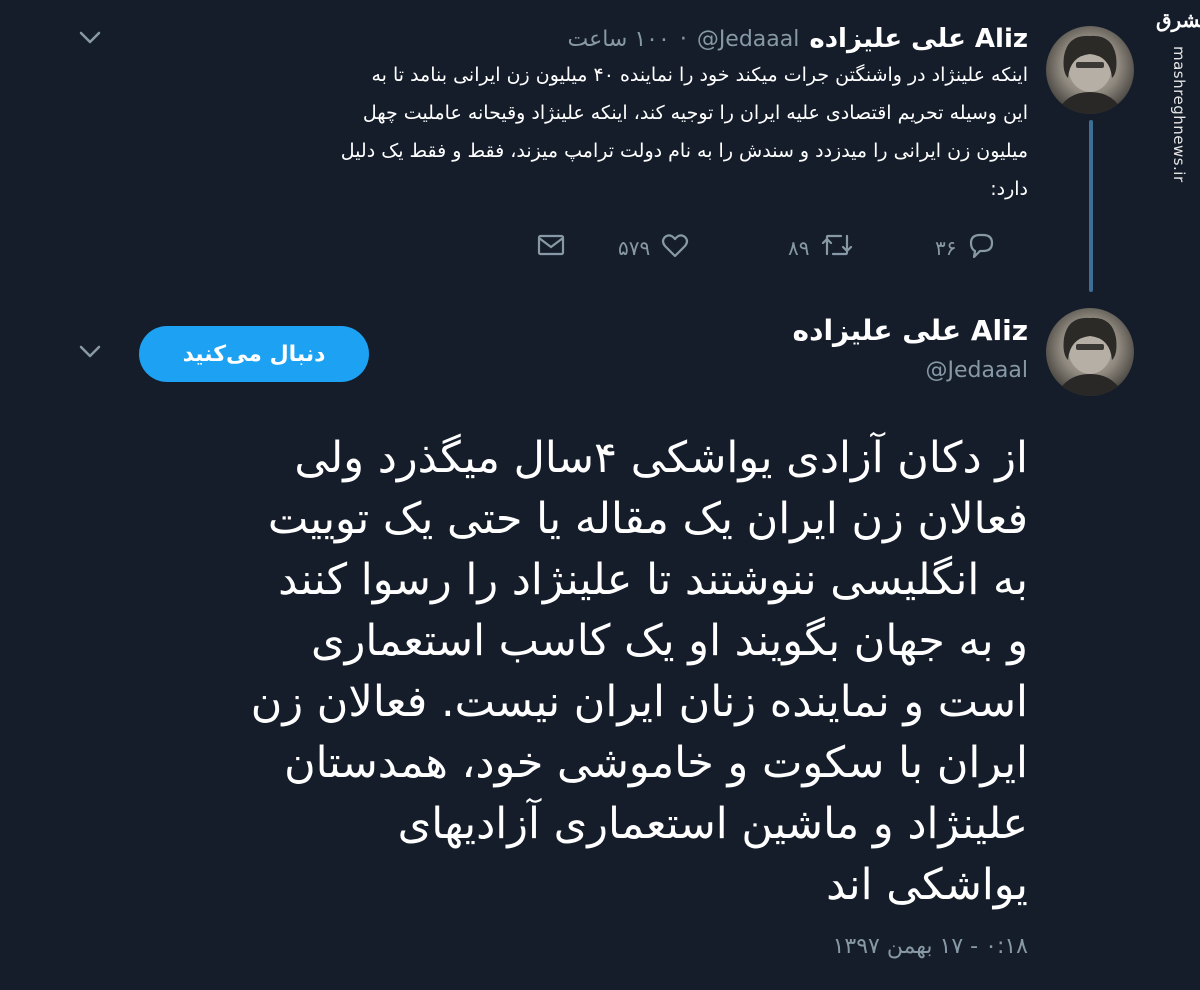  I want to click on tweet-timestamp: ۰:۱۸ - ۱۷ بهمن ۱۳۹۷, so click(930, 946).